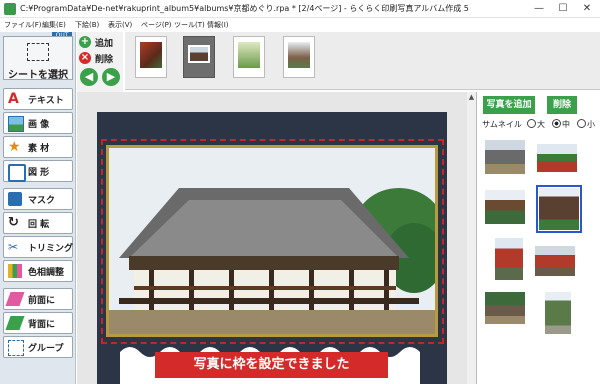 This screenshot has height=384, width=600. I want to click on shape-icon, so click(17, 173).